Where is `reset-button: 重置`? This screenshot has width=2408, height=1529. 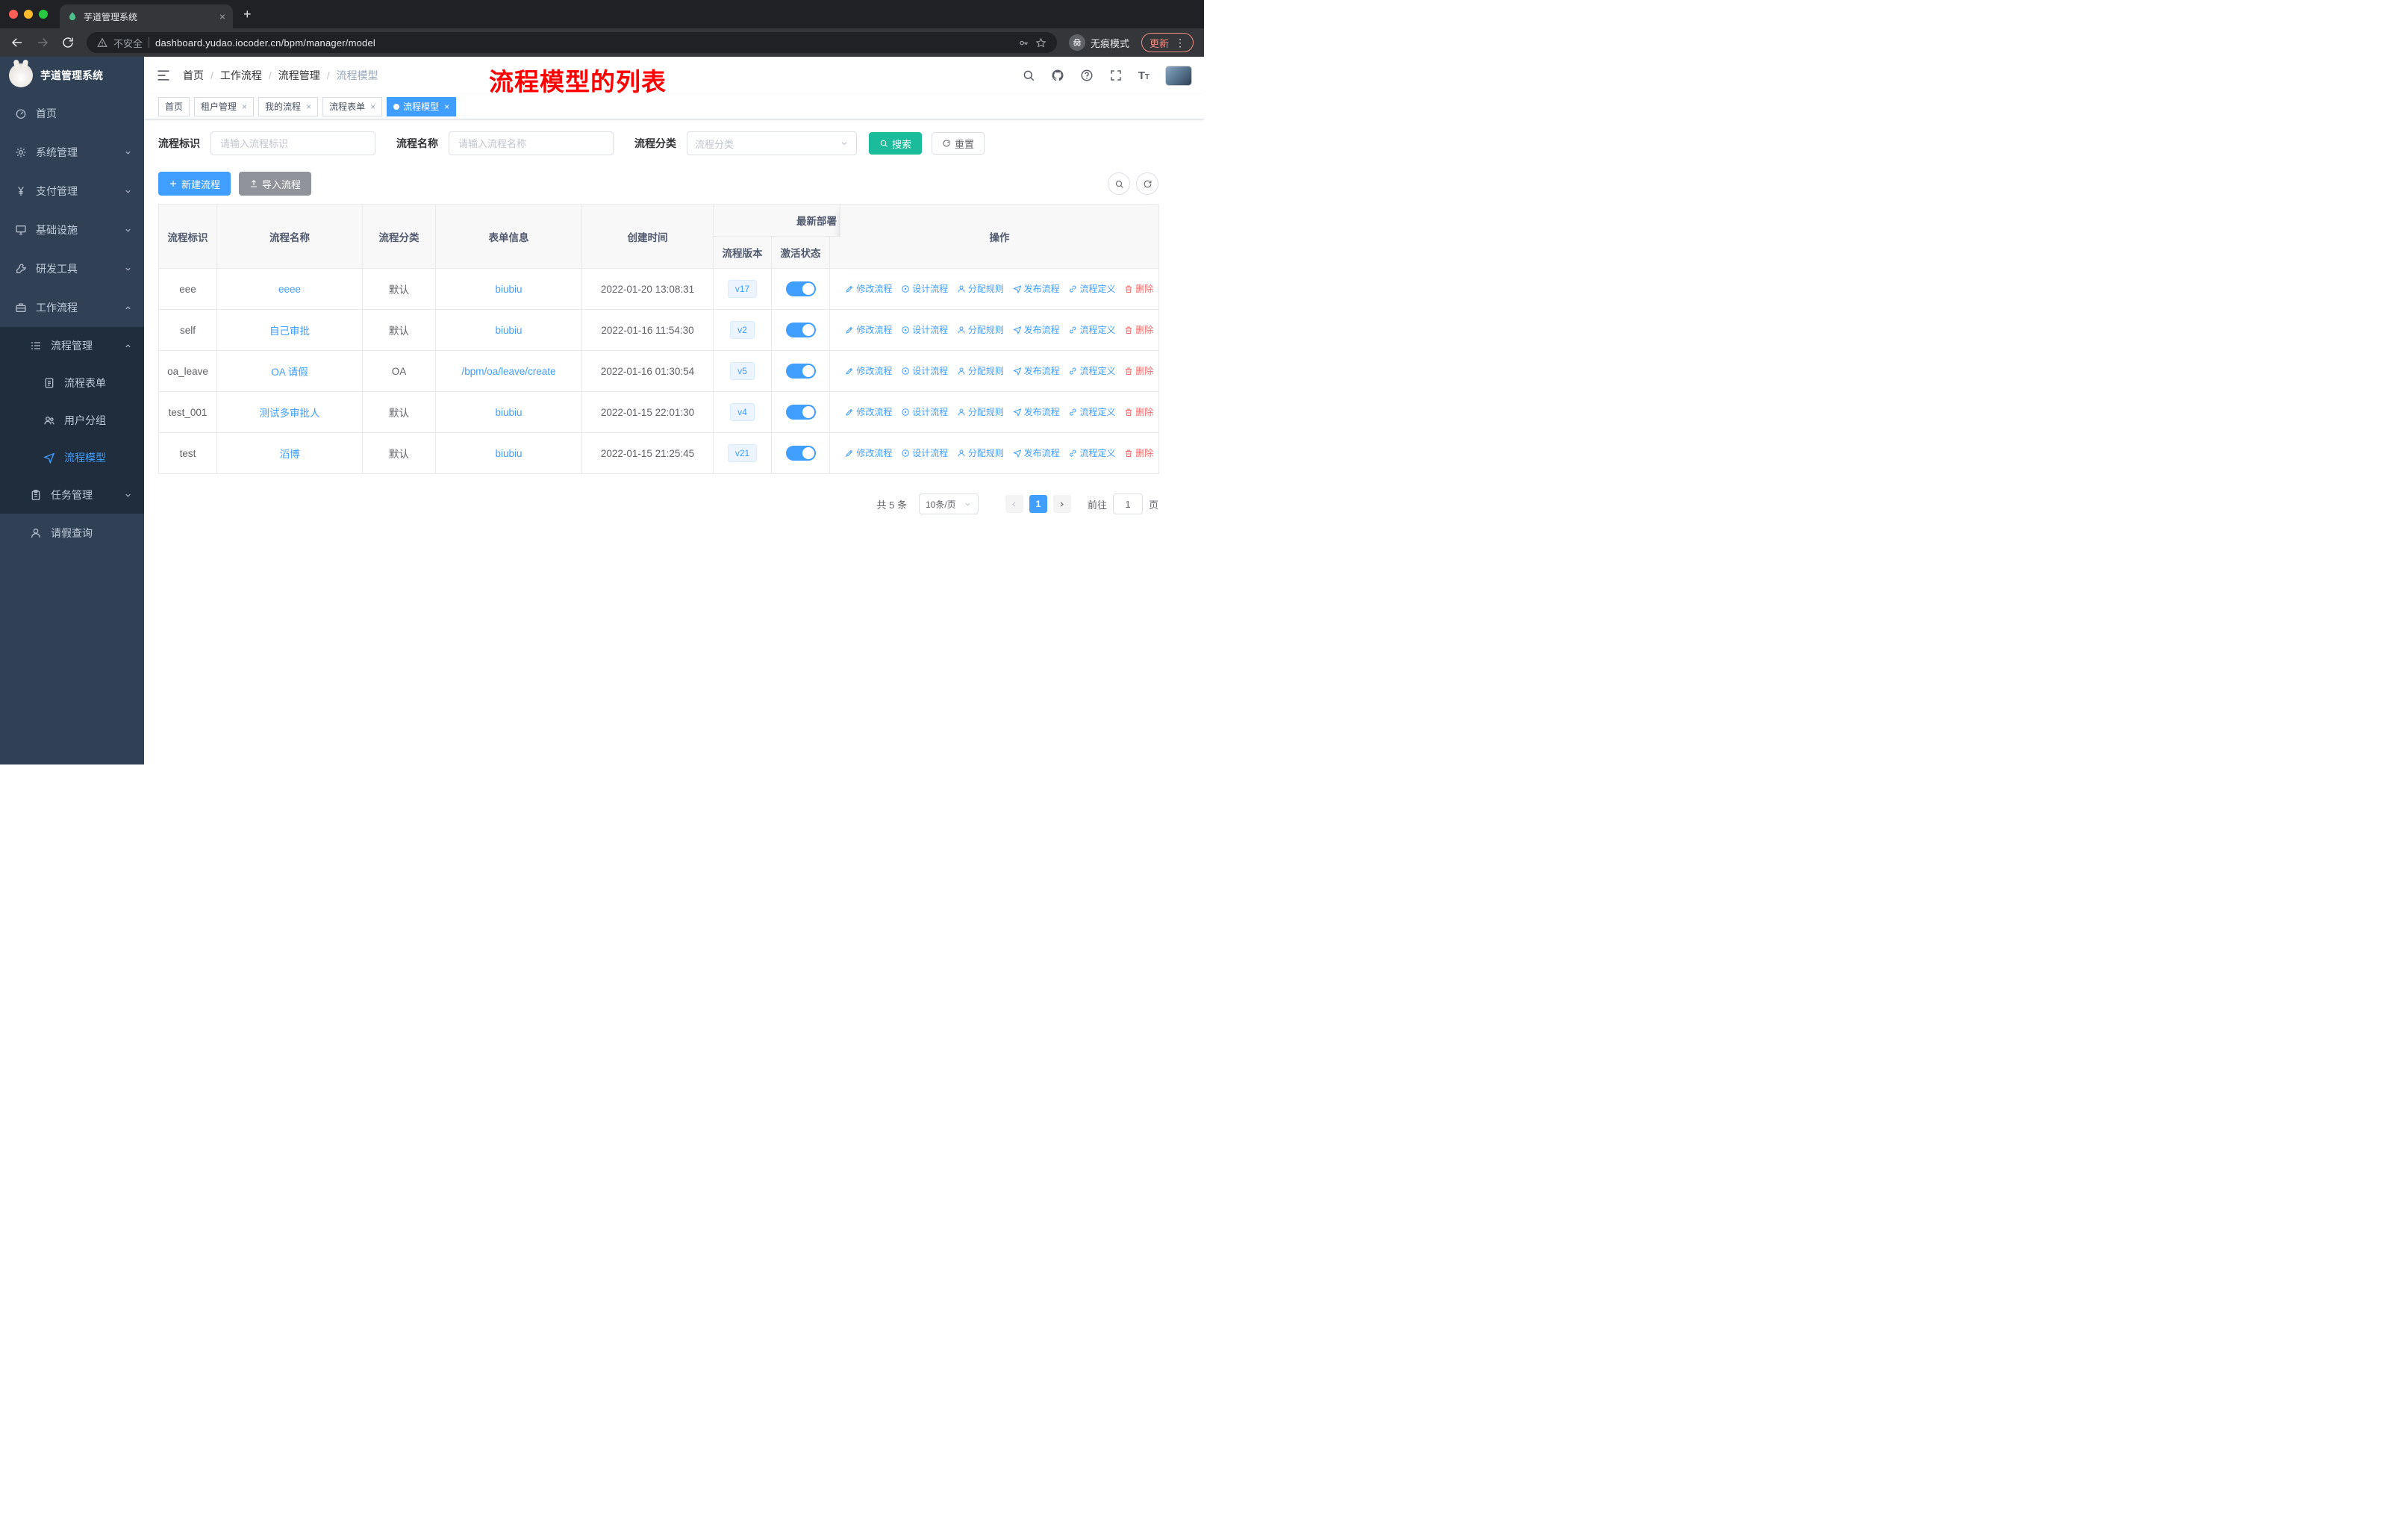 reset-button: 重置 is located at coordinates (958, 143).